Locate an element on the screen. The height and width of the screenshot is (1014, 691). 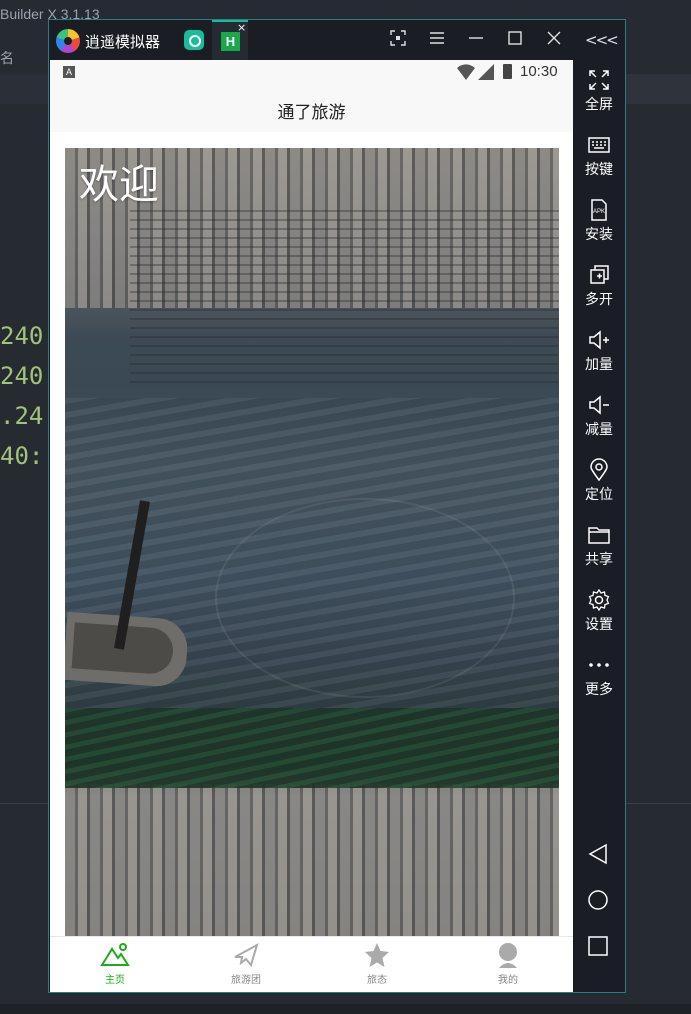
mountain-icon is located at coordinates (115, 954).